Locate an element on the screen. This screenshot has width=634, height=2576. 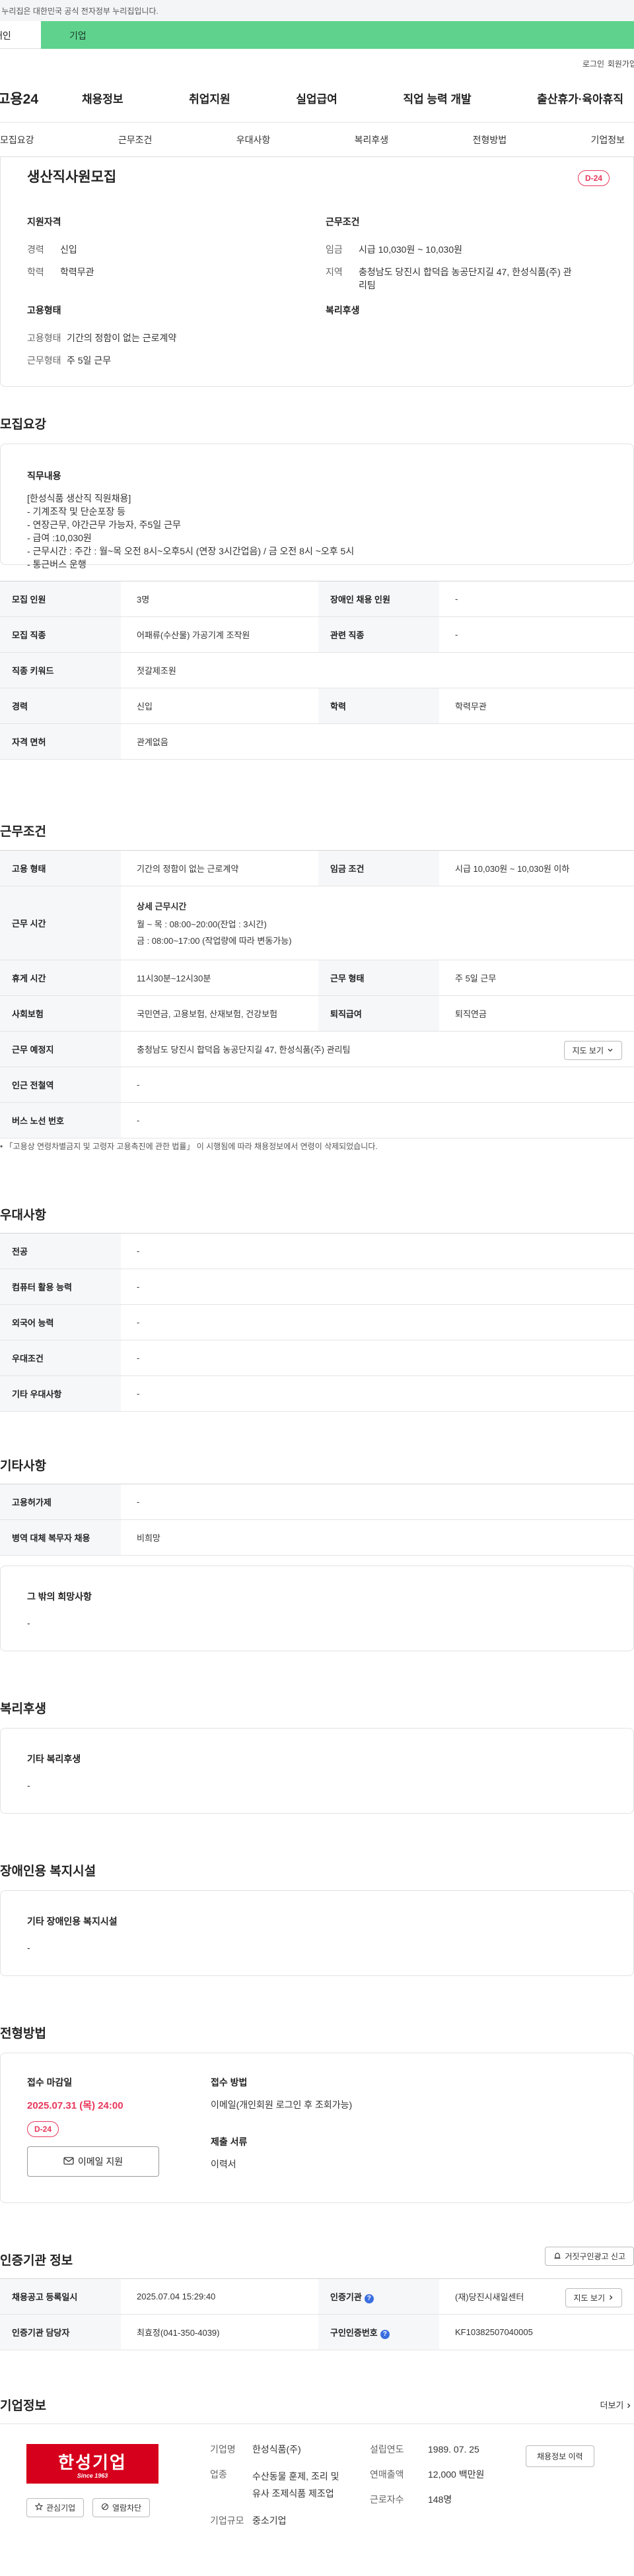
table-header: 근무 형태 is located at coordinates (378, 978).